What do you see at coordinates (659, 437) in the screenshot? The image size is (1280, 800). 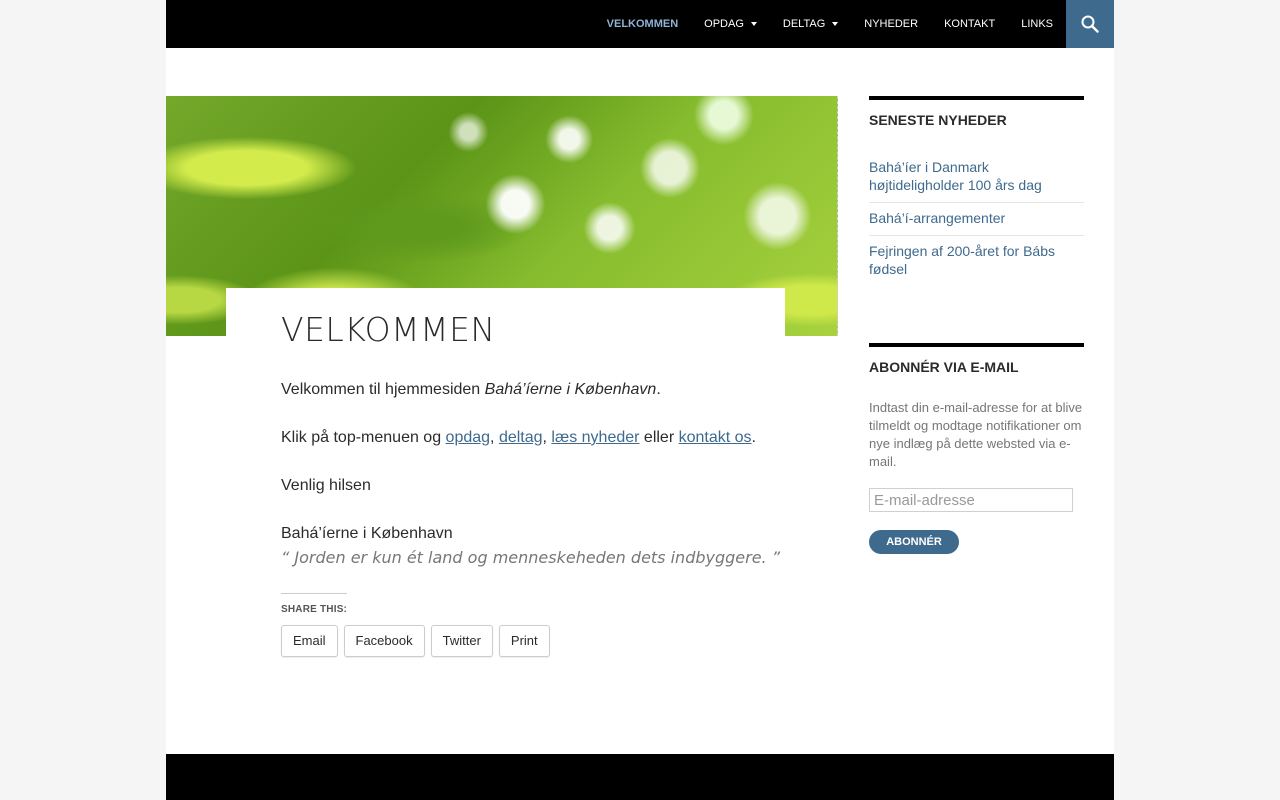 I see `menu-text-mid: eller` at bounding box center [659, 437].